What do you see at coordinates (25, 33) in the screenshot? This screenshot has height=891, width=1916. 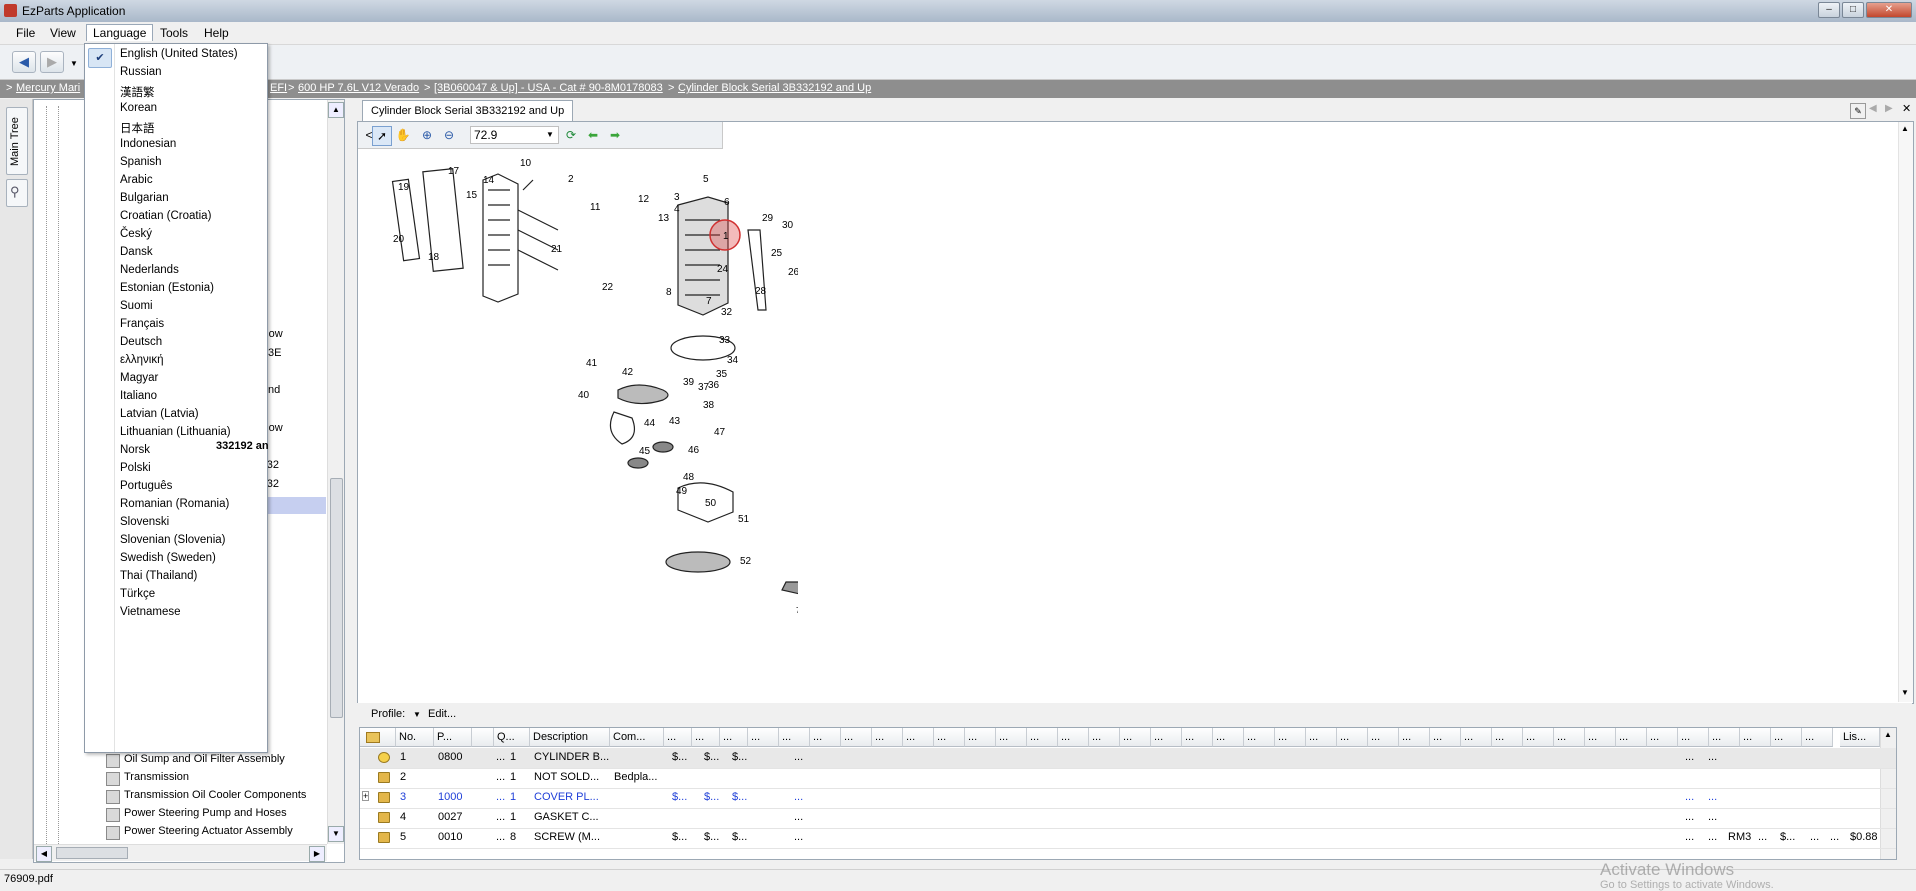 I see `menu-file: File` at bounding box center [25, 33].